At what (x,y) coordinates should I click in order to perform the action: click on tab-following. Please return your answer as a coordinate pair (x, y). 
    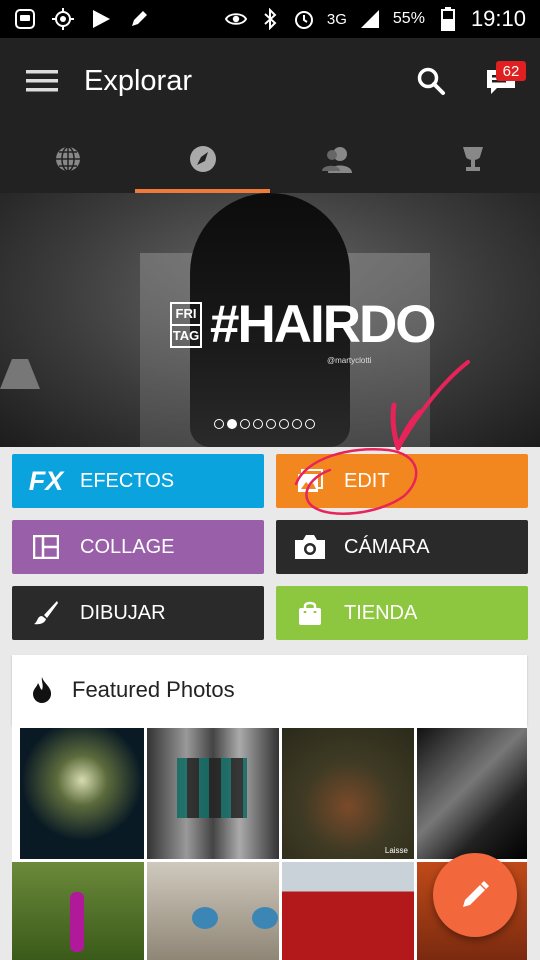
    Looking at the image, I should click on (337, 158).